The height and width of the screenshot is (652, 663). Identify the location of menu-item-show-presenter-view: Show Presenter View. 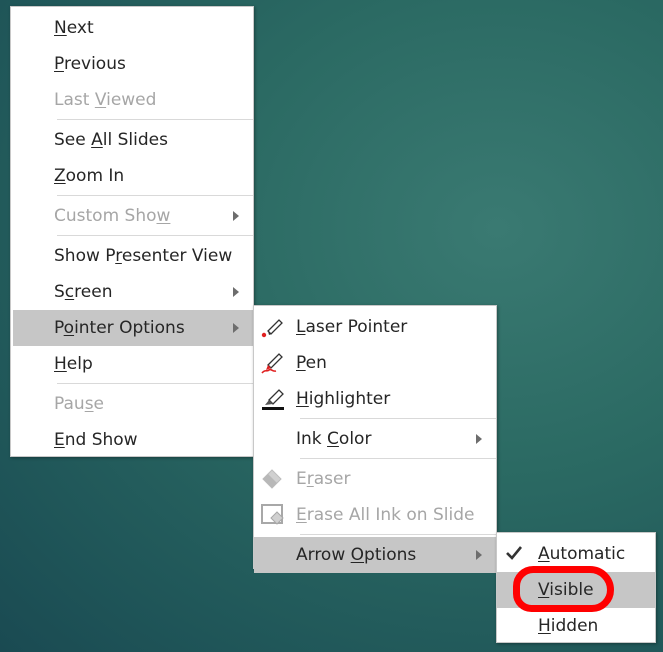
(132, 256).